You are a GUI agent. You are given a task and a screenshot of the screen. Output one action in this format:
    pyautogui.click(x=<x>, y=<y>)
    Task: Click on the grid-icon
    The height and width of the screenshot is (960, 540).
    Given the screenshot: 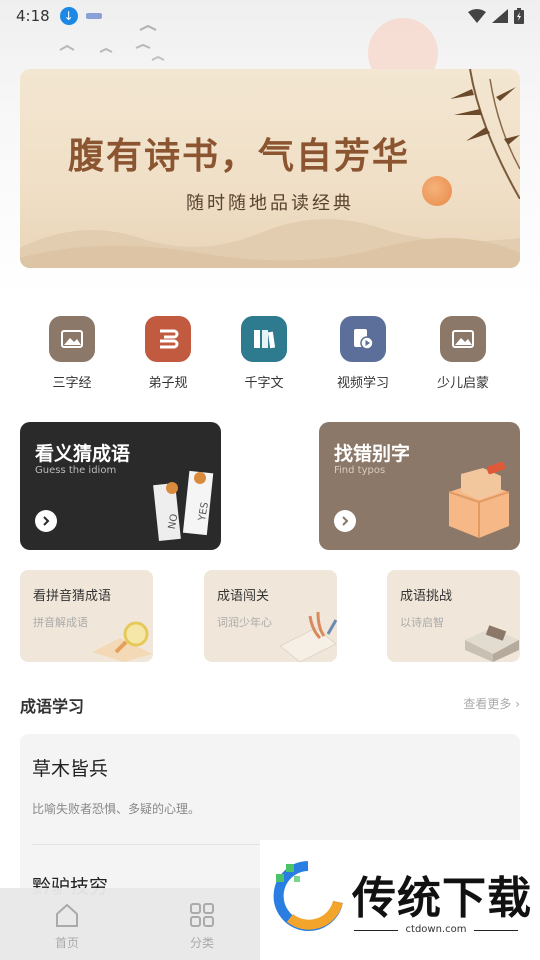 What is the action you would take?
    pyautogui.click(x=202, y=915)
    